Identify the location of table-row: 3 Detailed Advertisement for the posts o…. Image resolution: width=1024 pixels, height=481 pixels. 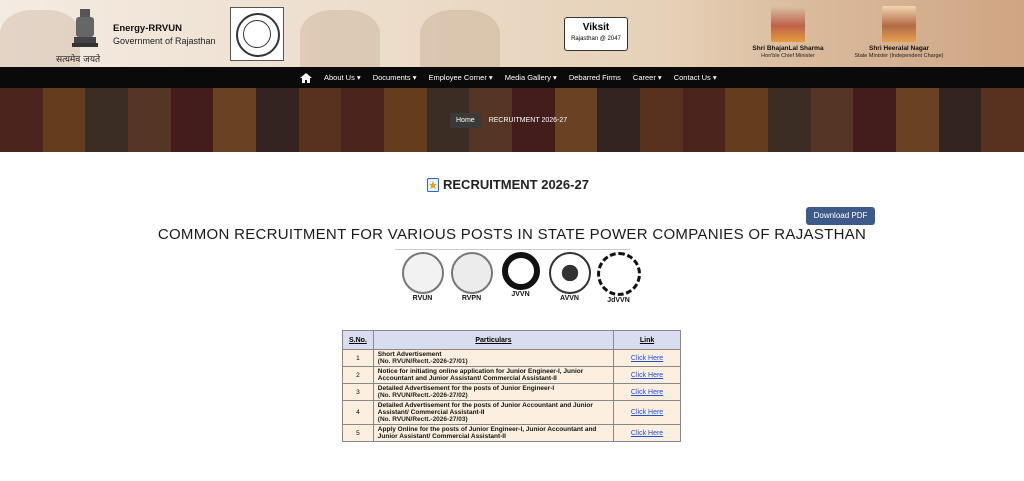
(511, 392).